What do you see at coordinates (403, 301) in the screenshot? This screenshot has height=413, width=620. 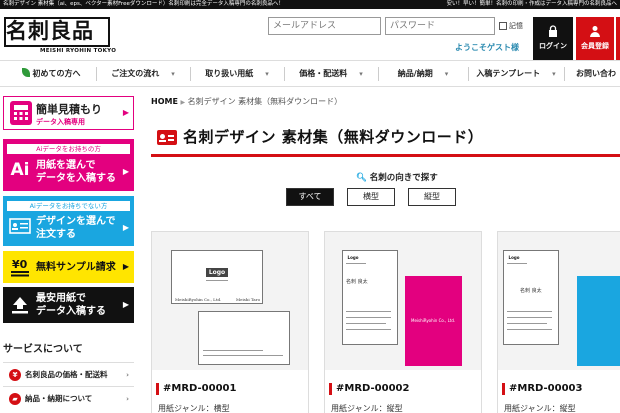 I see `design-thumbnail: Logo 名刺 良太 MeishiRyohin Co., Ltd.` at bounding box center [403, 301].